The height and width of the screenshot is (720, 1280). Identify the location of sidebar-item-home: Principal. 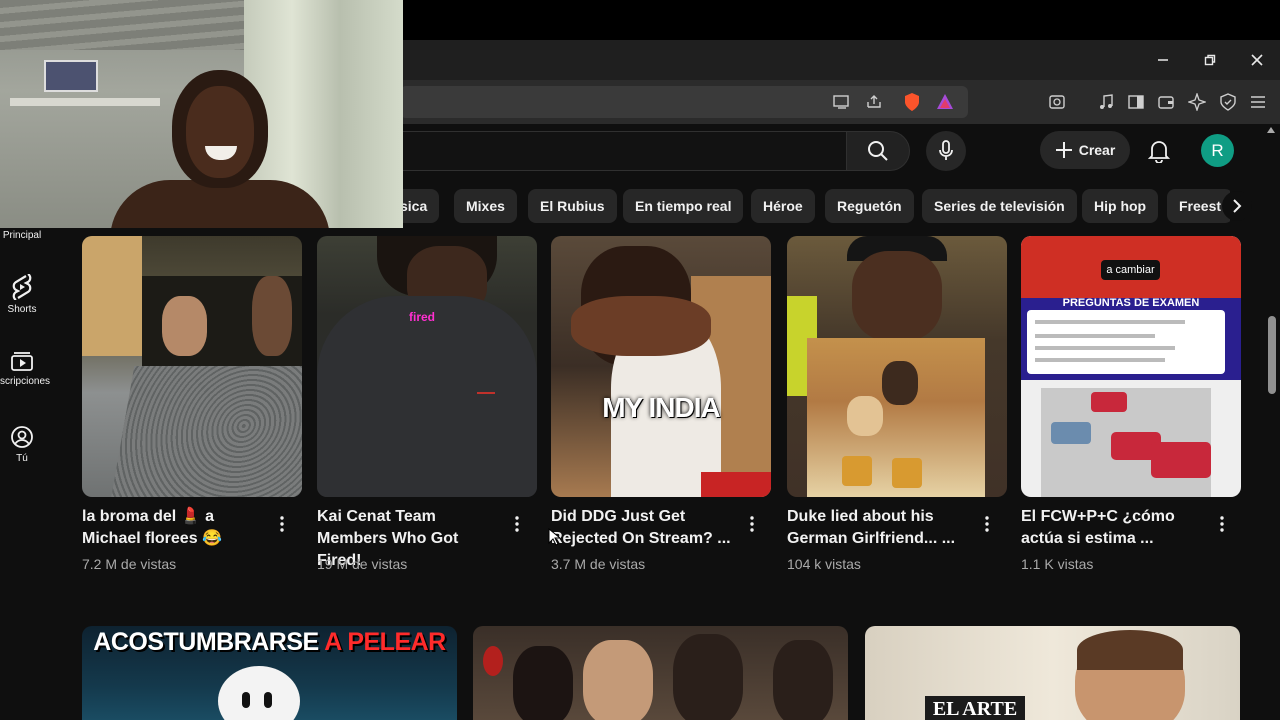
(22, 235).